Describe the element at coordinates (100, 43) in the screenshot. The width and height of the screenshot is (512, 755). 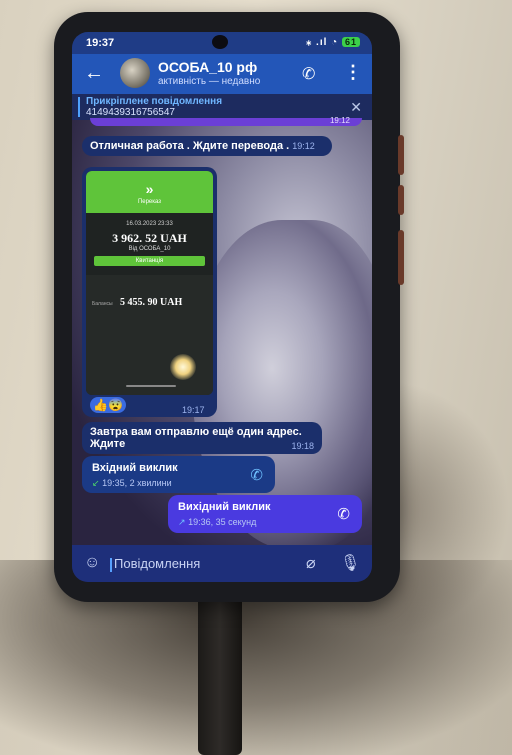
I see `status-time: 19:37` at that location.